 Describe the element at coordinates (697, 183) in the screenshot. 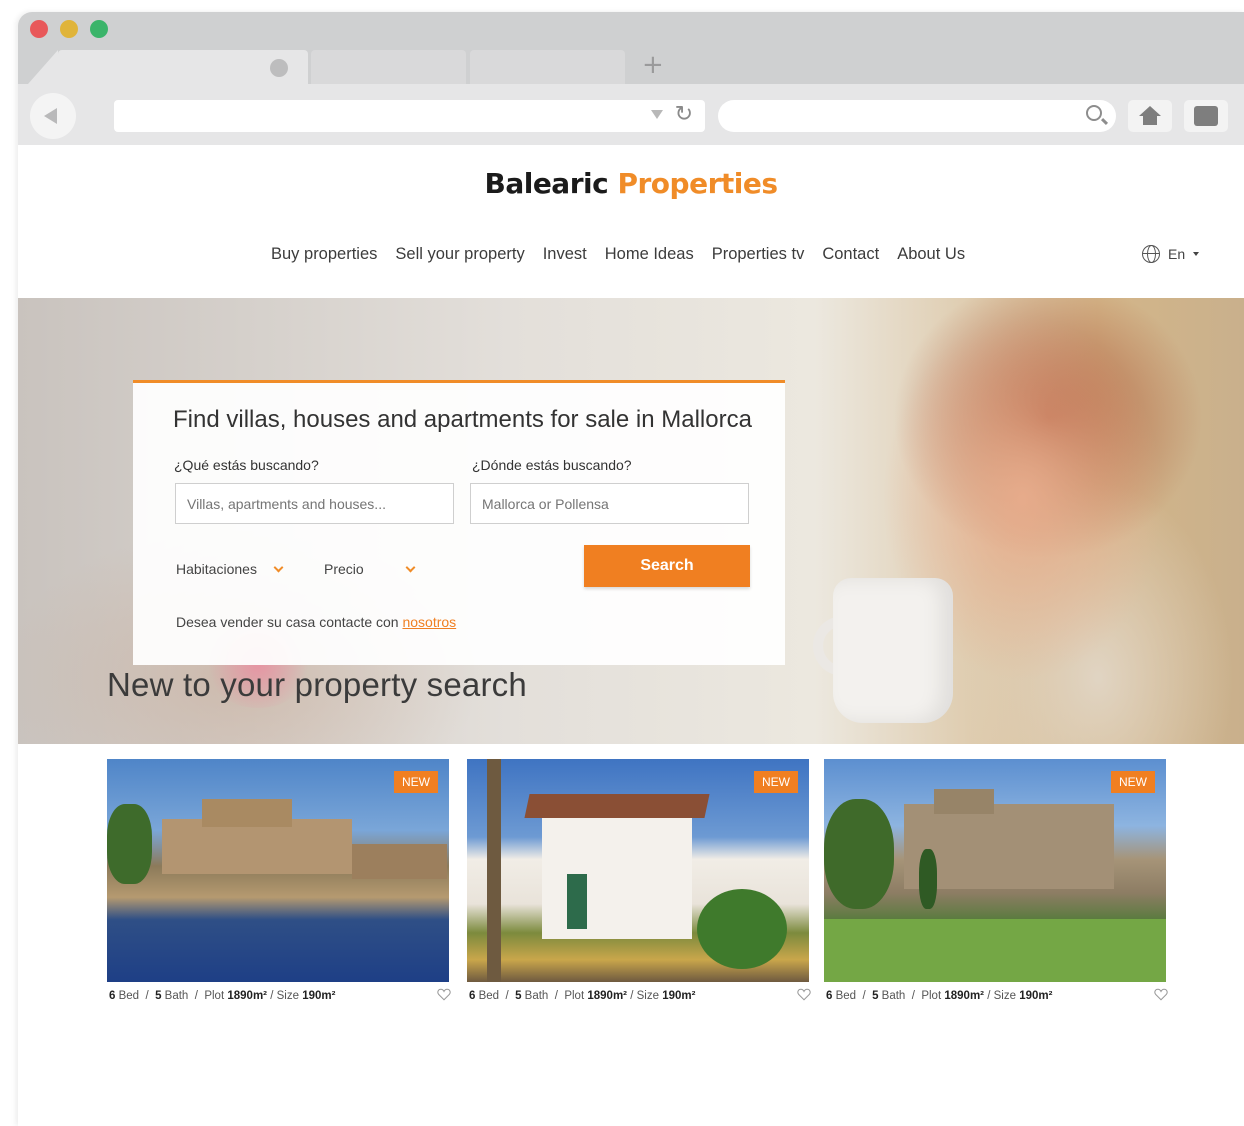

I see `logo-text-properties: Properties` at that location.